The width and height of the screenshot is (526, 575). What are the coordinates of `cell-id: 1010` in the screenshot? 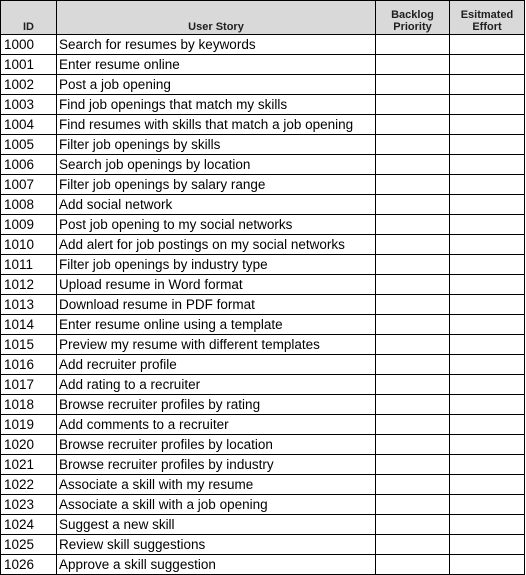 It's located at (28, 244).